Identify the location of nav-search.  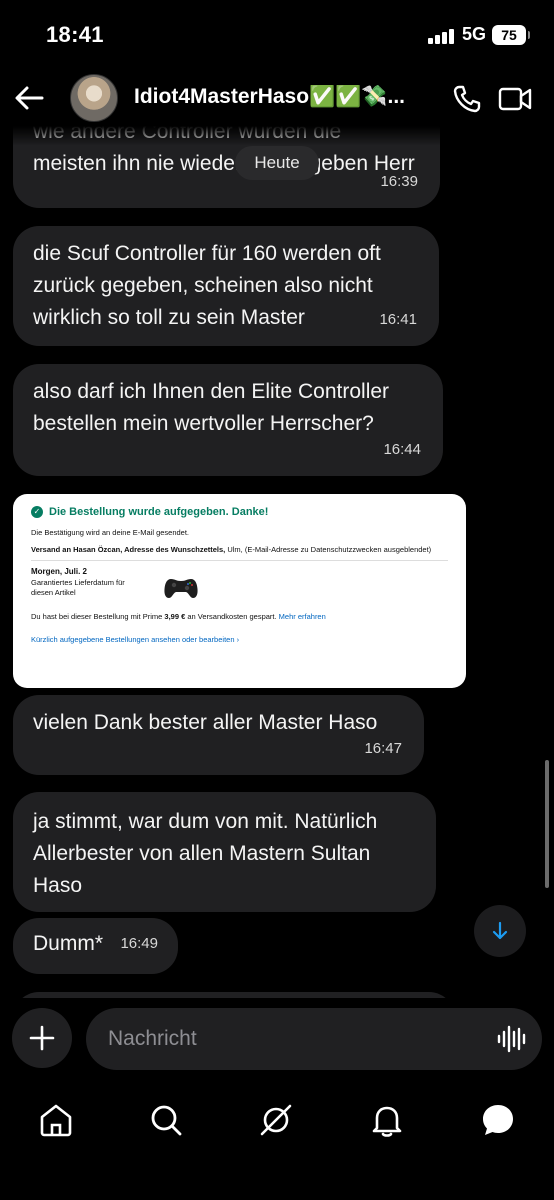
(166, 1120).